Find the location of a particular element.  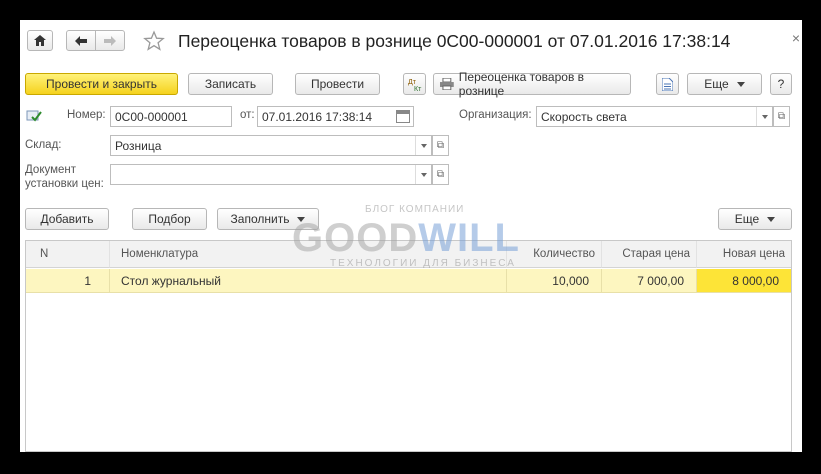

organization-open-icon: ⧉ is located at coordinates (781, 116).